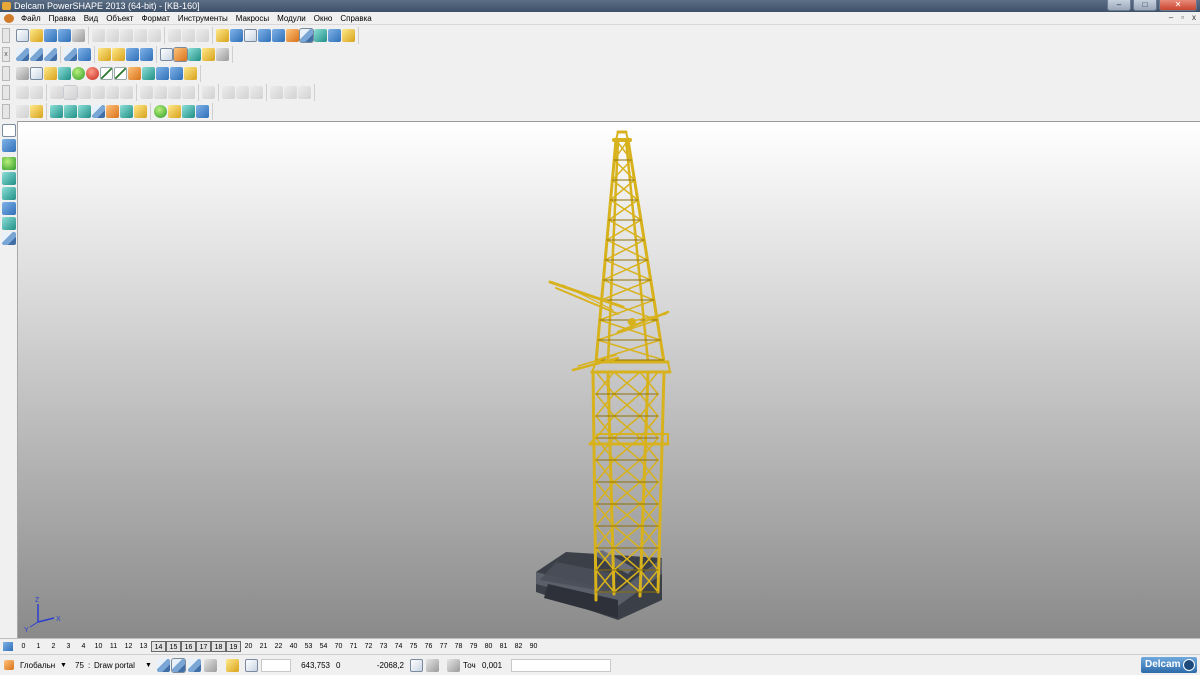 The width and height of the screenshot is (1200, 675). I want to click on level-dropdown-arrow: ▼, so click(148, 665).